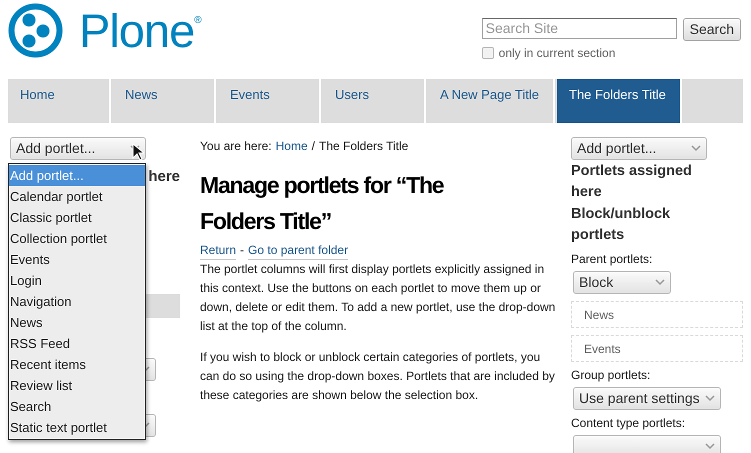 This screenshot has height=453, width=751. Describe the element at coordinates (136, 31) in the screenshot. I see `logo-text: Plone` at that location.